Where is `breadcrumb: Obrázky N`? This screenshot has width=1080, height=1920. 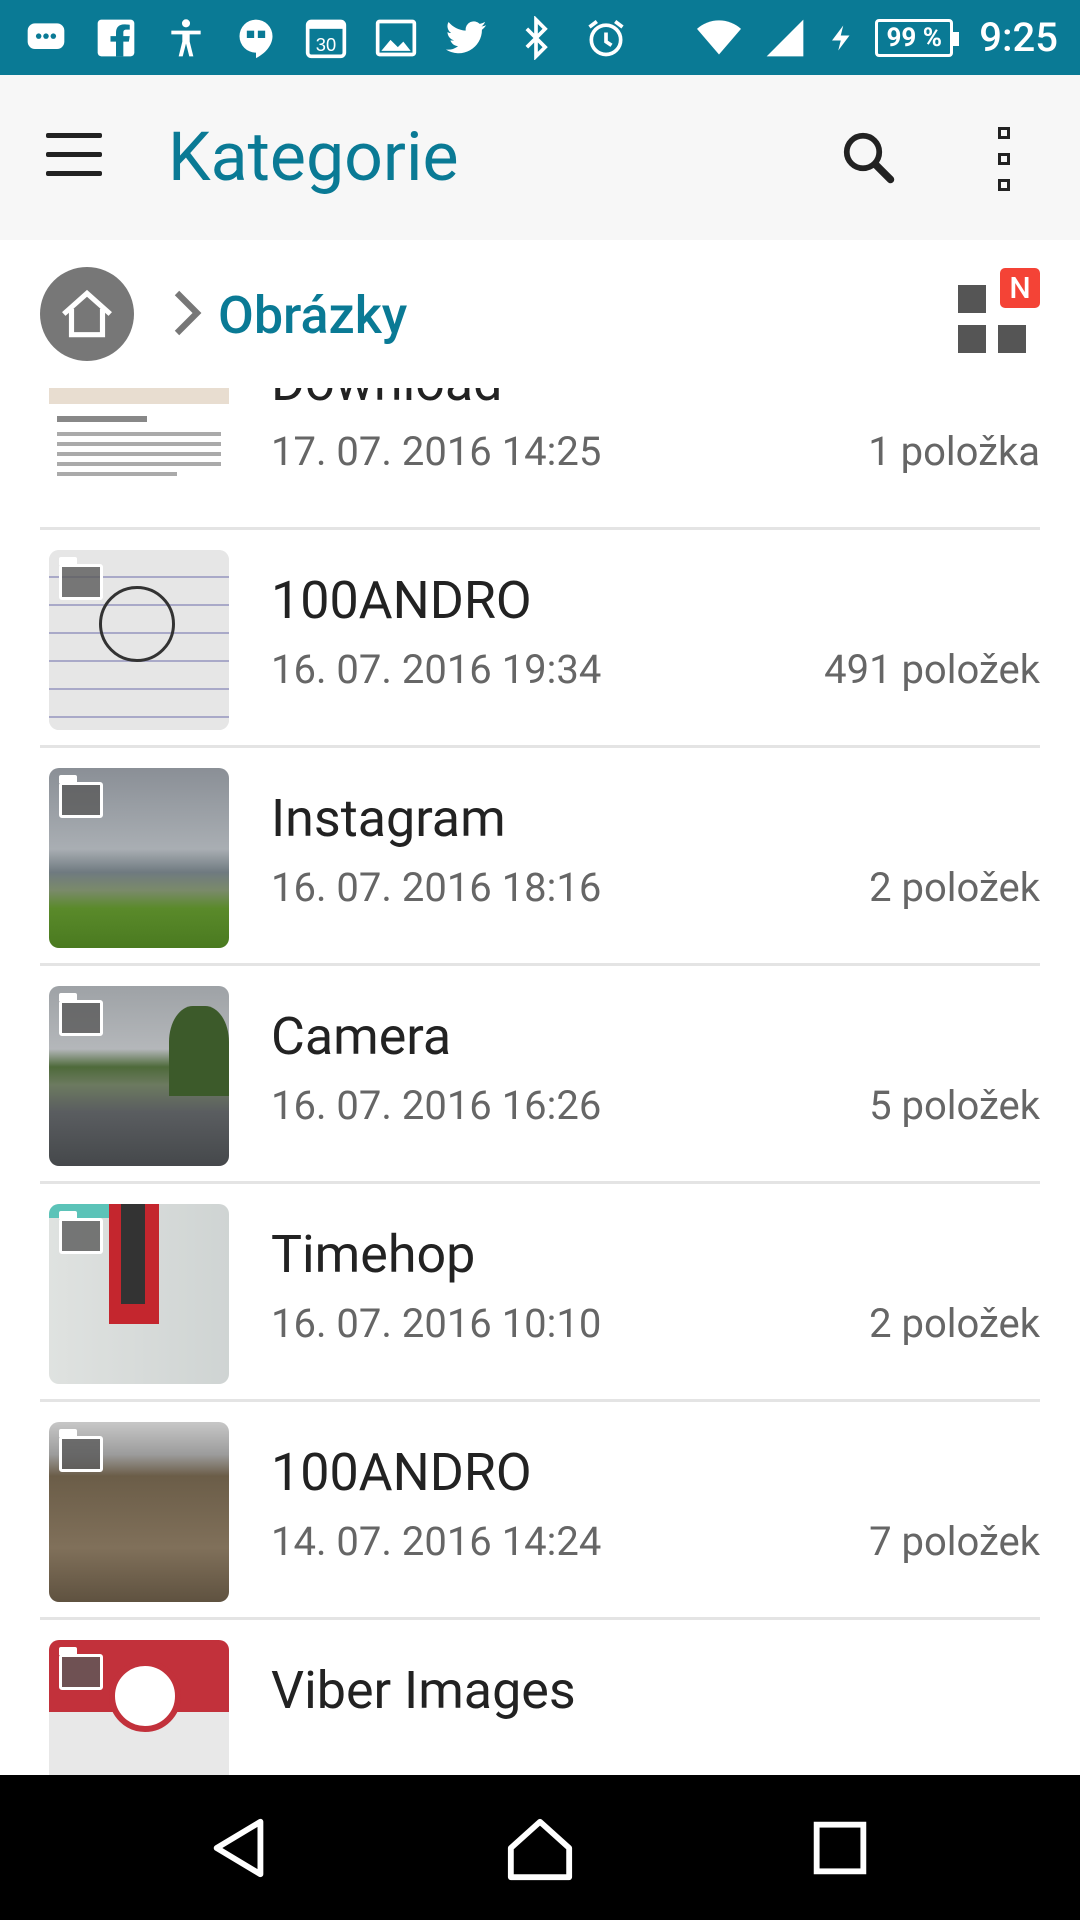 breadcrumb: Obrázky N is located at coordinates (540, 314).